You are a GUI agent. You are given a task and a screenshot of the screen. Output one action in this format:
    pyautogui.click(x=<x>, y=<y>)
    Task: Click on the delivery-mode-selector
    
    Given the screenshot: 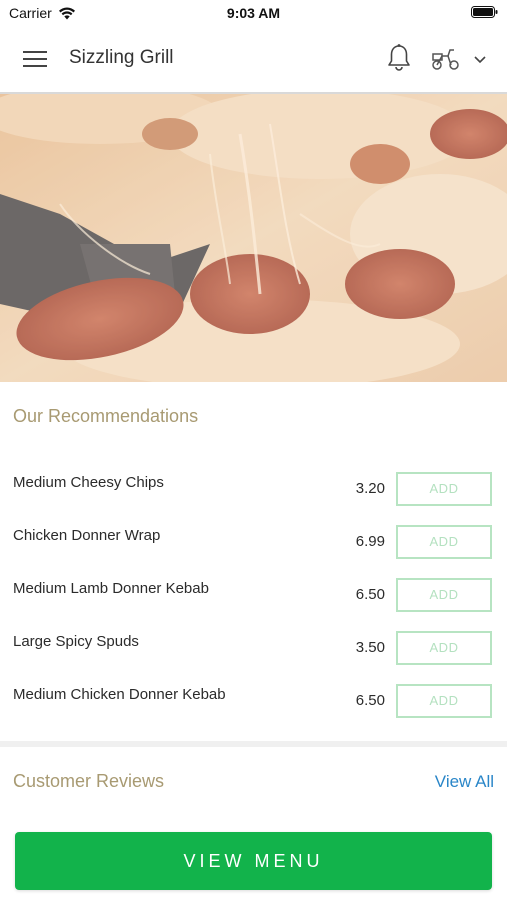 What is the action you would take?
    pyautogui.click(x=461, y=59)
    